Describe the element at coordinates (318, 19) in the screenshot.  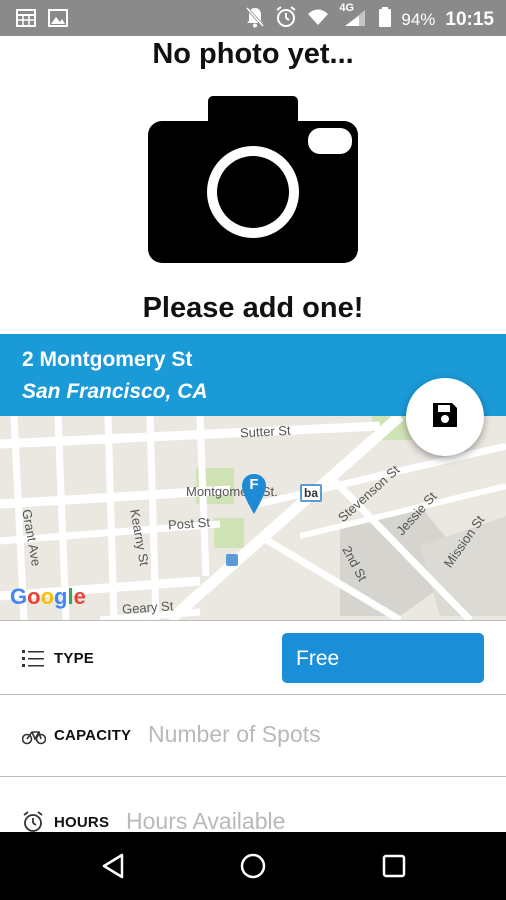
I see `wifi-icon` at that location.